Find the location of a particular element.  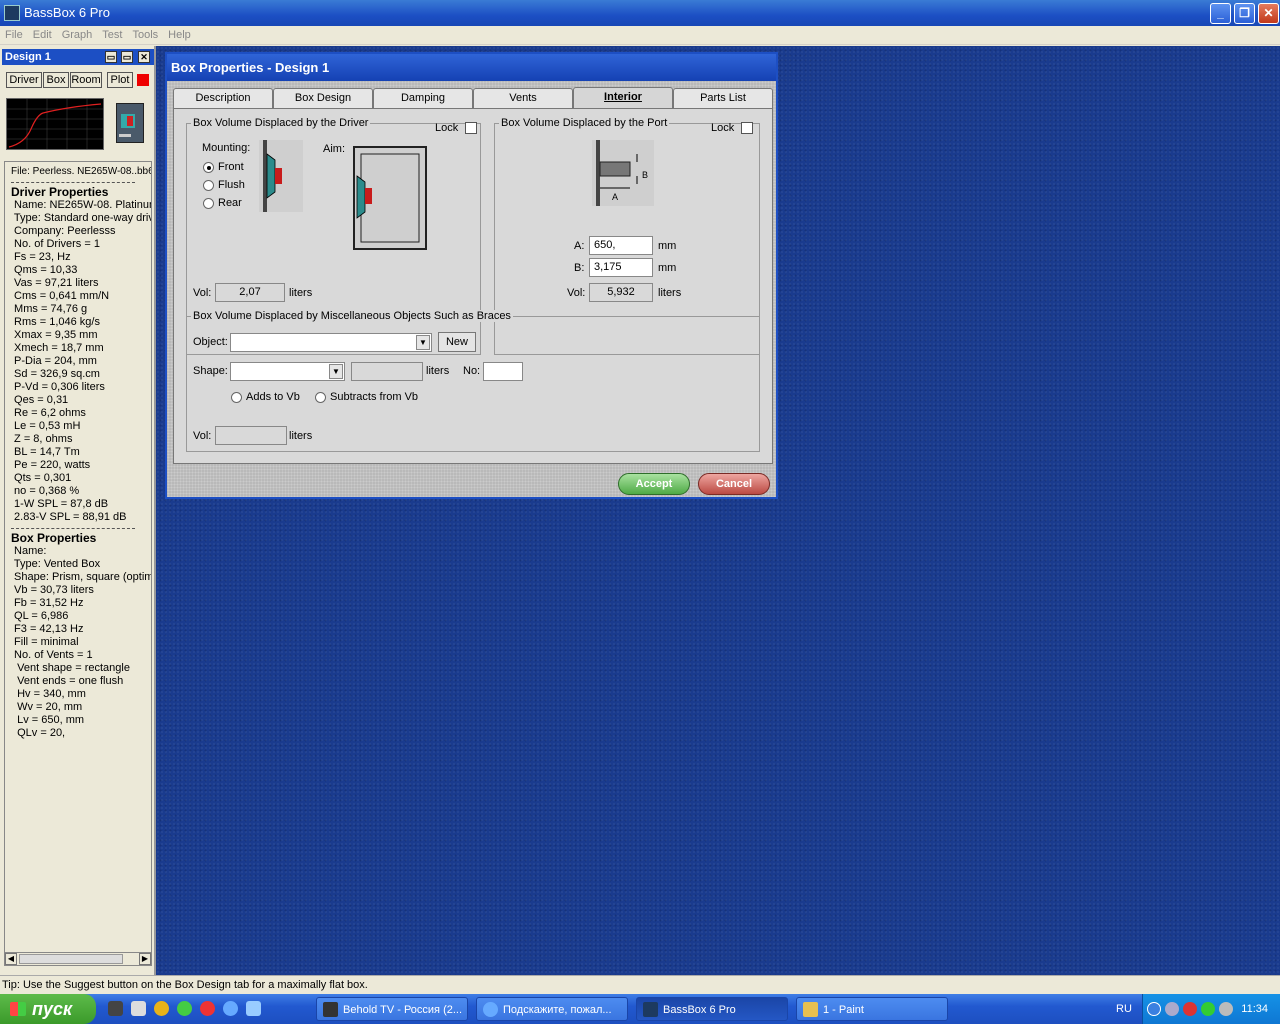

mount-front-radio is located at coordinates (208, 167).